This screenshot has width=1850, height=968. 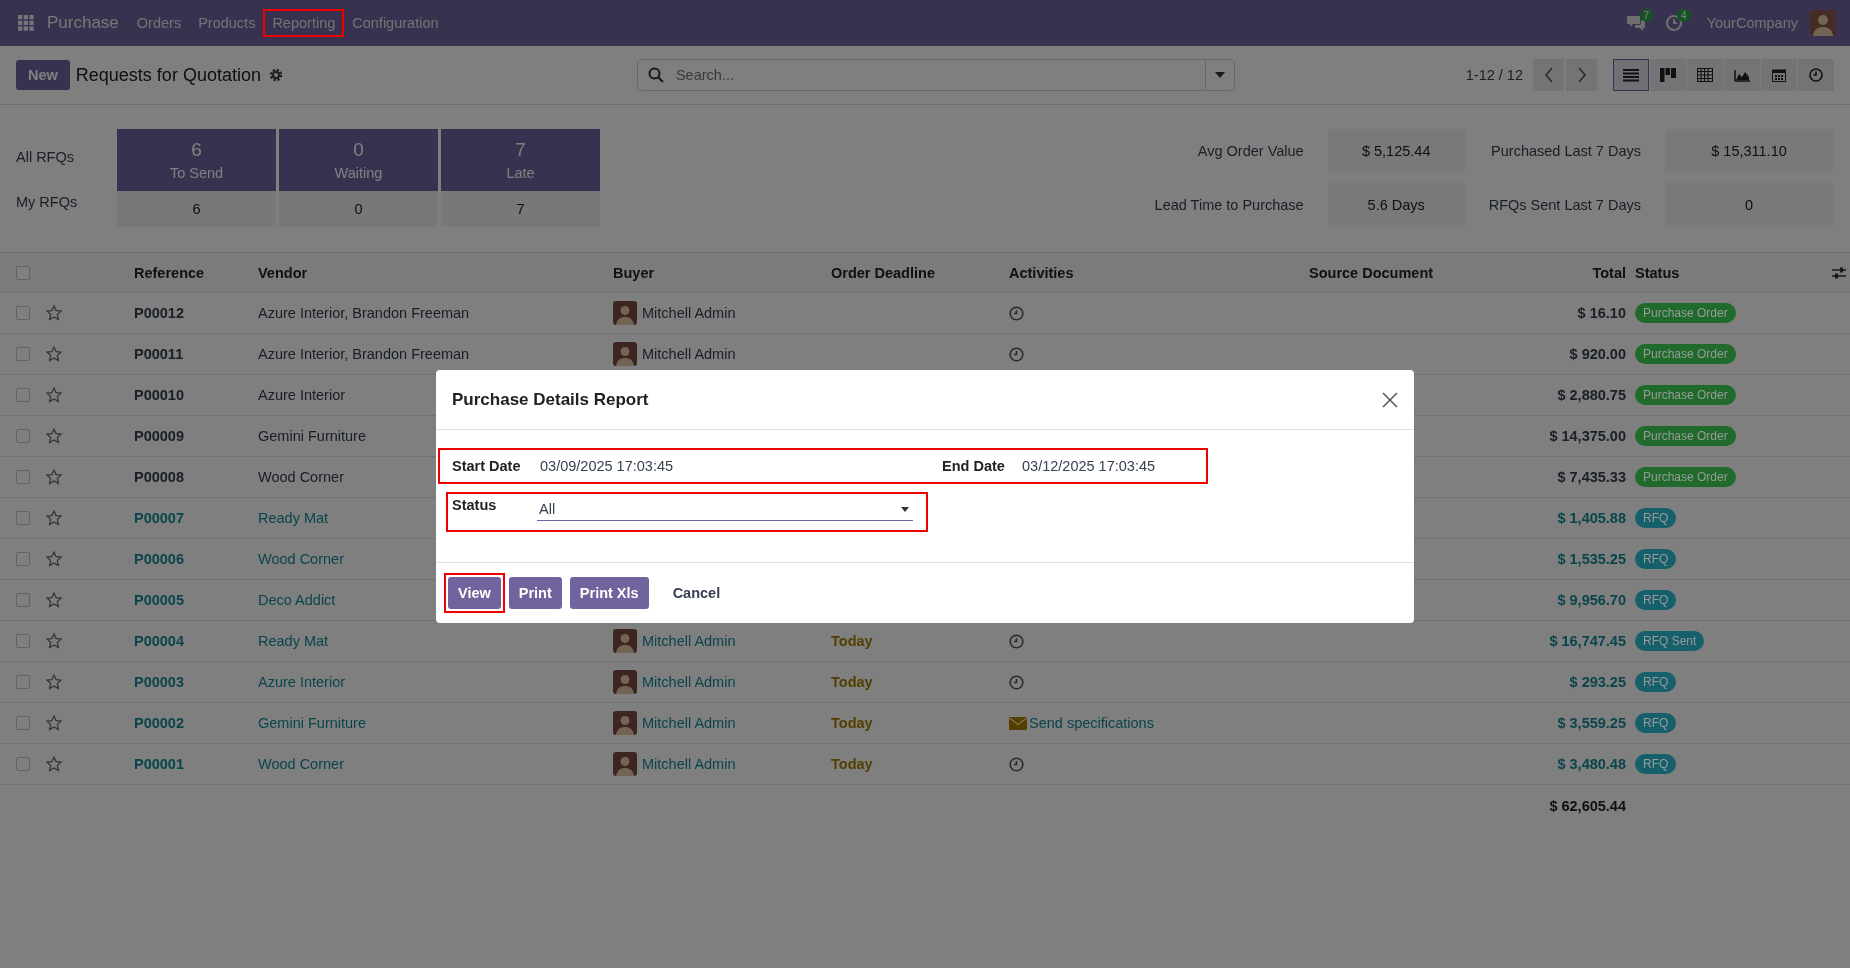 I want to click on count-tile: 0 Waiting, so click(x=358, y=160).